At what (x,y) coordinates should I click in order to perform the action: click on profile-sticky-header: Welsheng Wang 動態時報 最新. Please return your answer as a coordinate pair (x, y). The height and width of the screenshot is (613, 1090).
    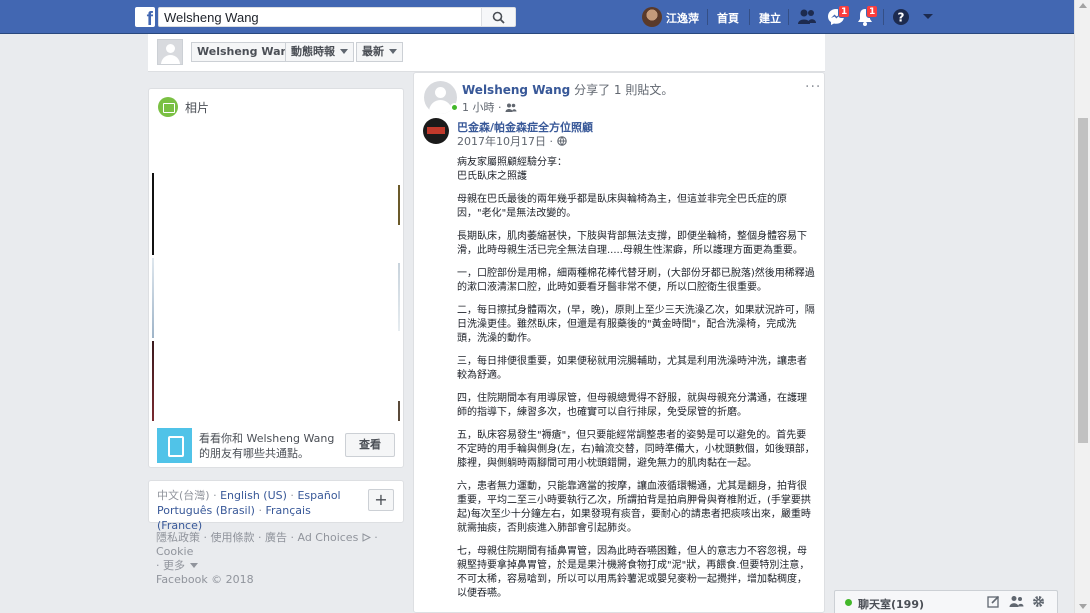
    Looking at the image, I should click on (486, 53).